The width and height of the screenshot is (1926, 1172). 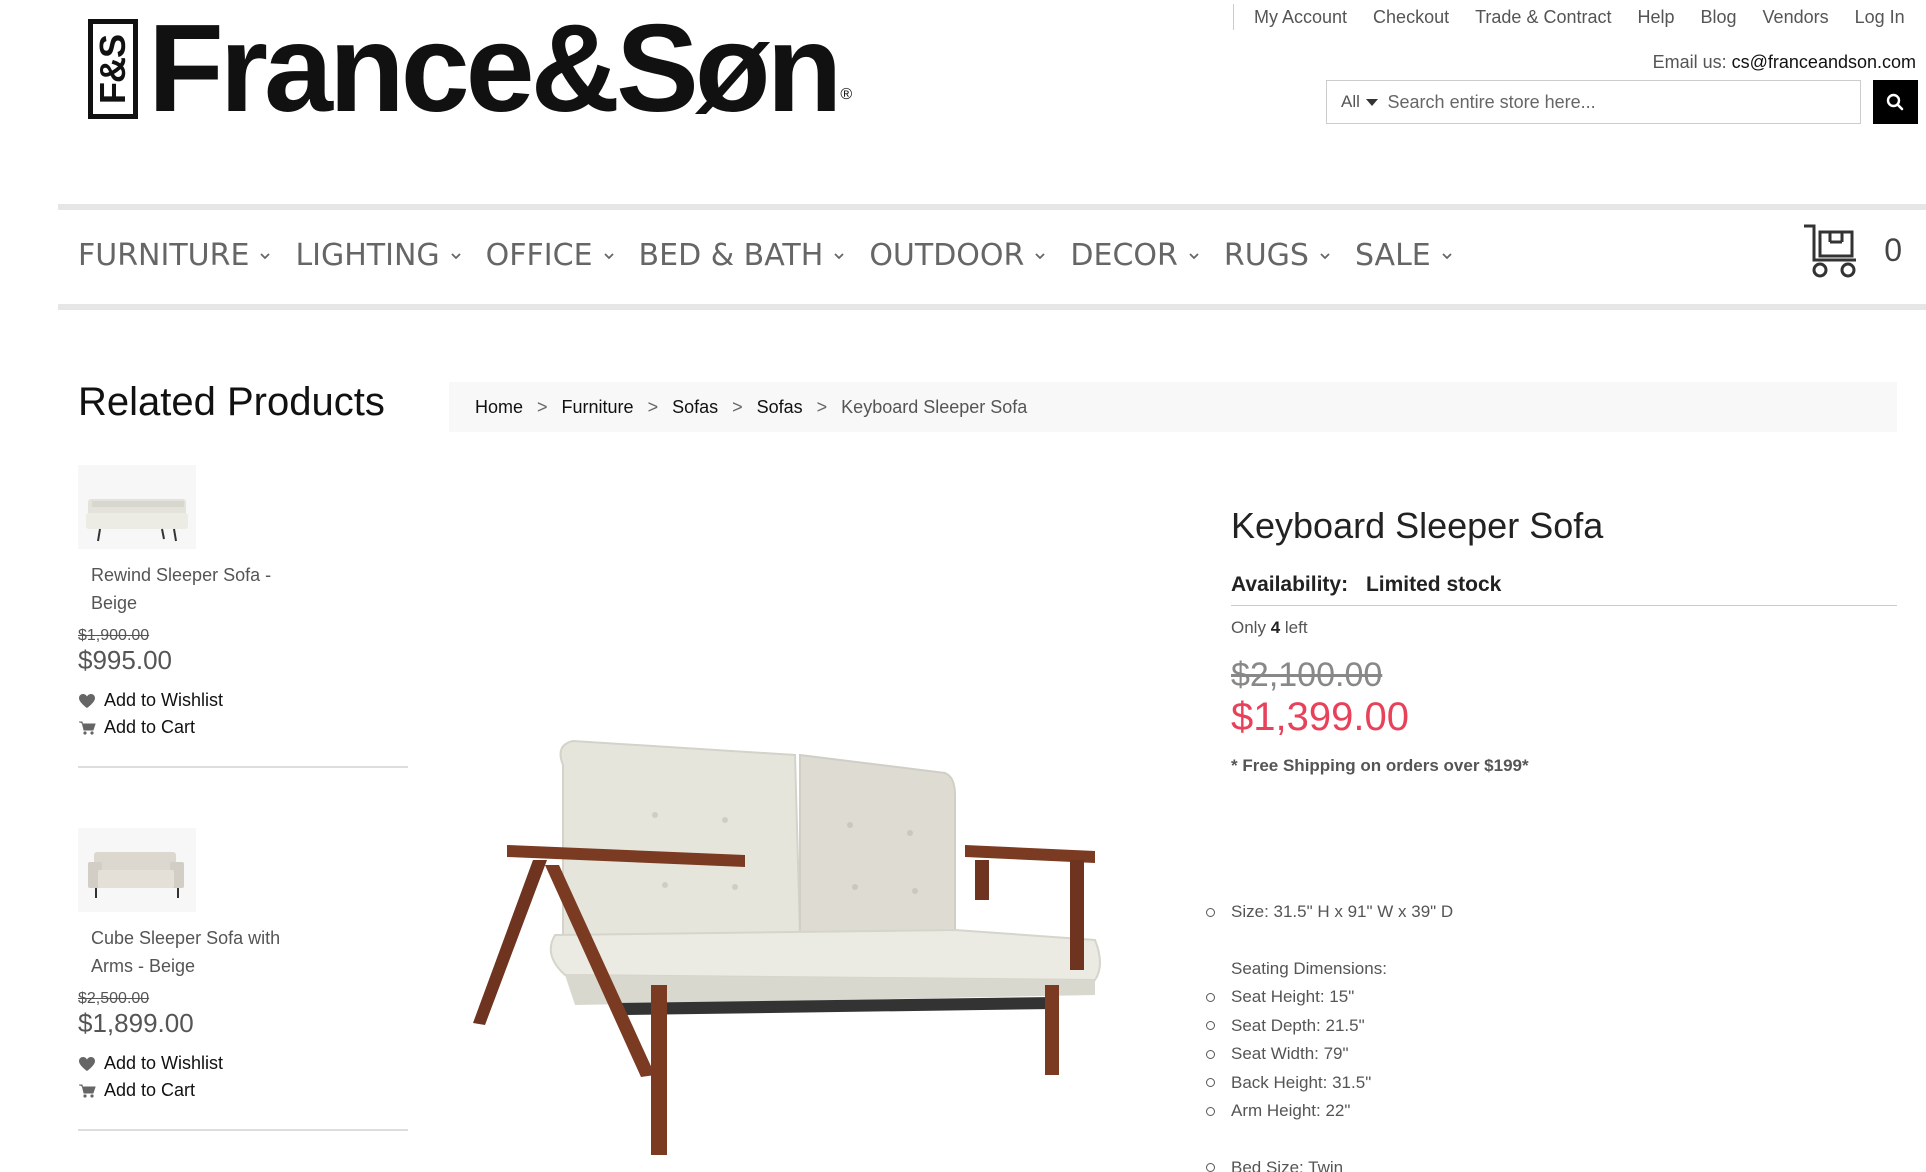 I want to click on stock-count: 4, so click(x=1275, y=627).